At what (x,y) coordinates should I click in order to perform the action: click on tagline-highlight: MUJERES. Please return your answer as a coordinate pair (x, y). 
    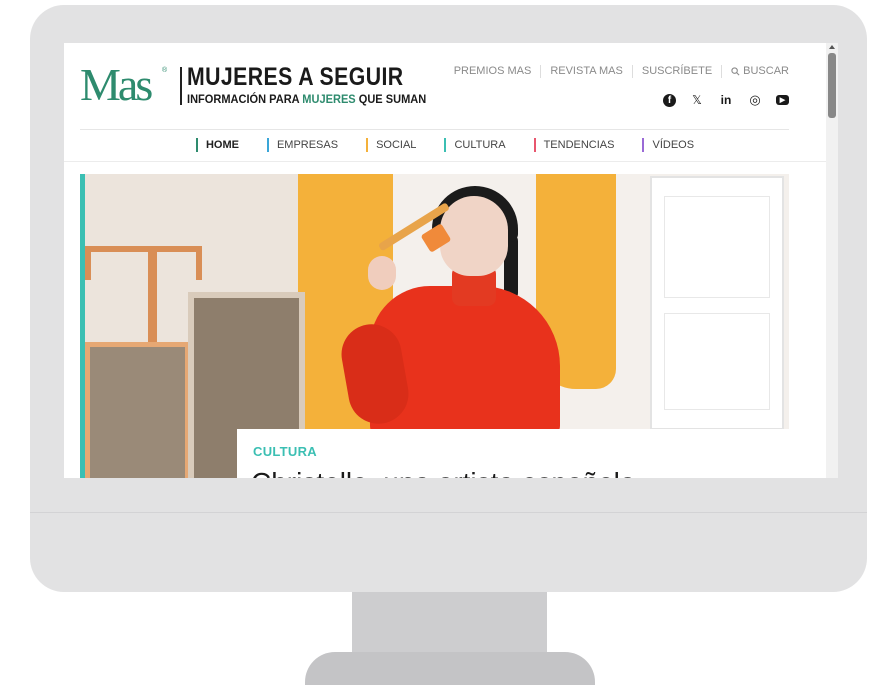
    Looking at the image, I should click on (329, 99).